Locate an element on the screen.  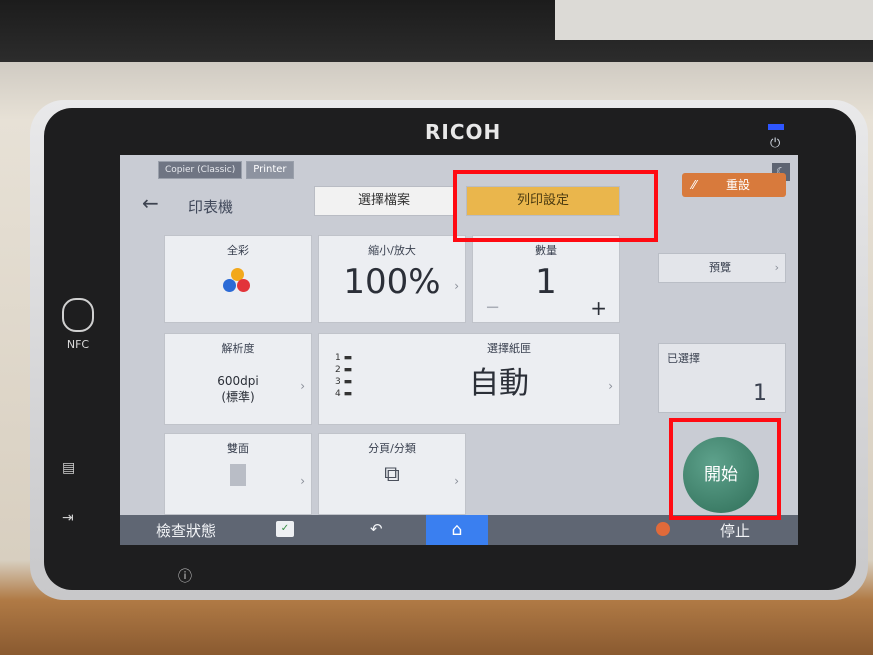
tray-item: 2 ▬ is located at coordinates (344, 370).